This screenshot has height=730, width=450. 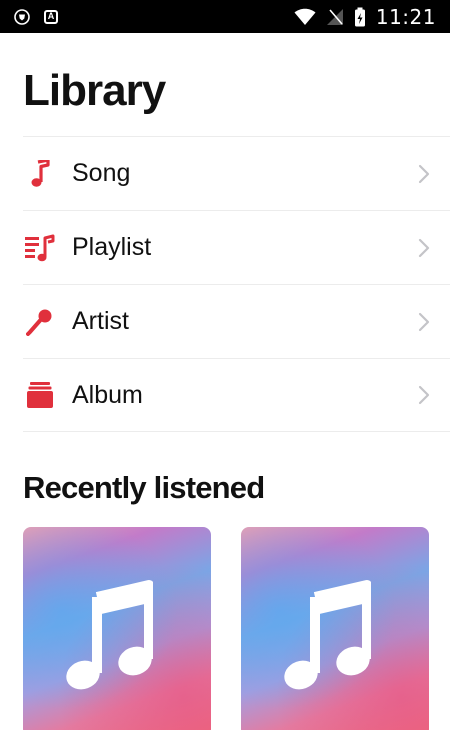 What do you see at coordinates (236, 173) in the screenshot?
I see `menu-item-song: Song` at bounding box center [236, 173].